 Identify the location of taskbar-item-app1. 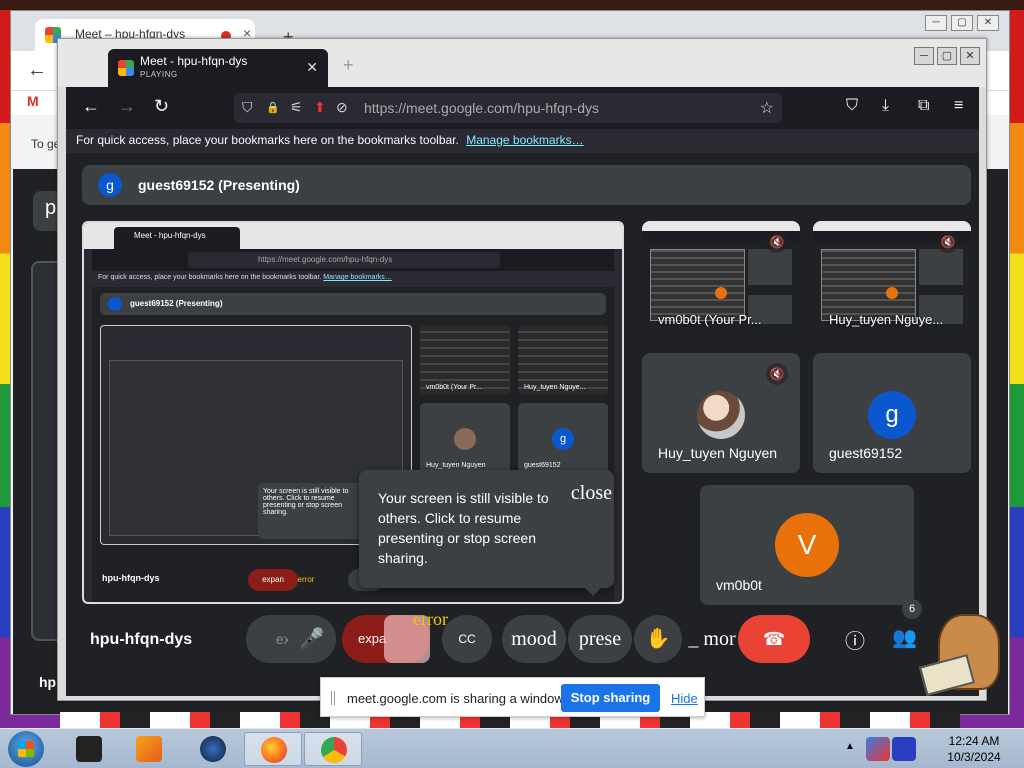
(89, 749).